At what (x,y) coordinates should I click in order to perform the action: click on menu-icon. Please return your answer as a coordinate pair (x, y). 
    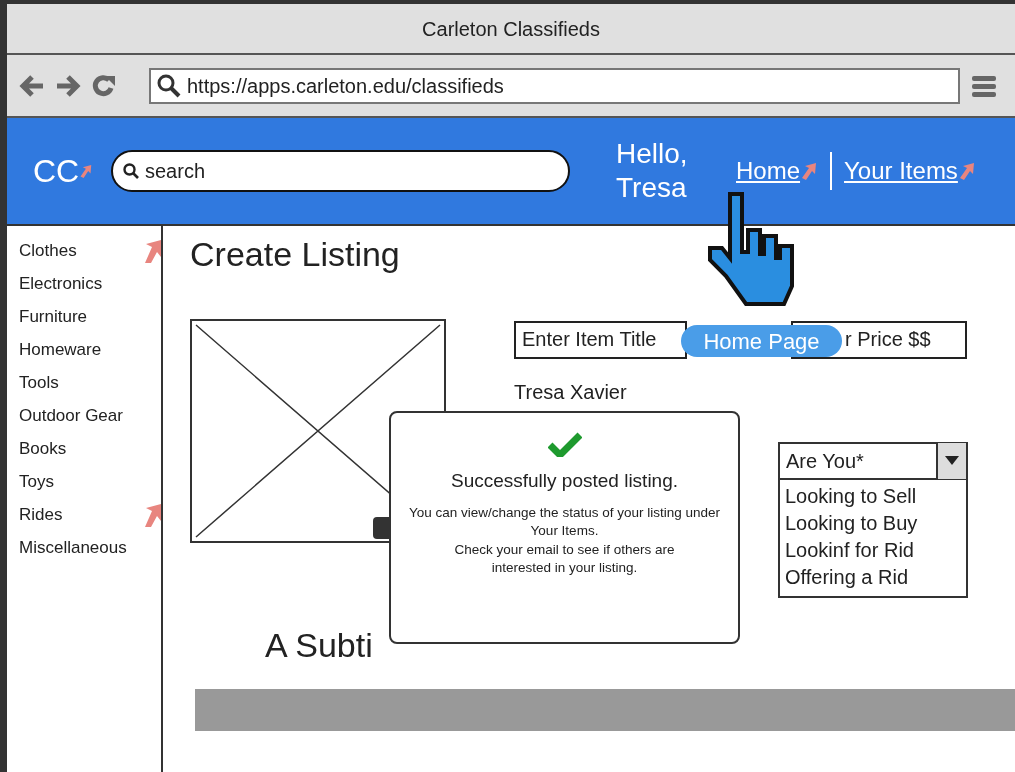
    Looking at the image, I should click on (983, 85).